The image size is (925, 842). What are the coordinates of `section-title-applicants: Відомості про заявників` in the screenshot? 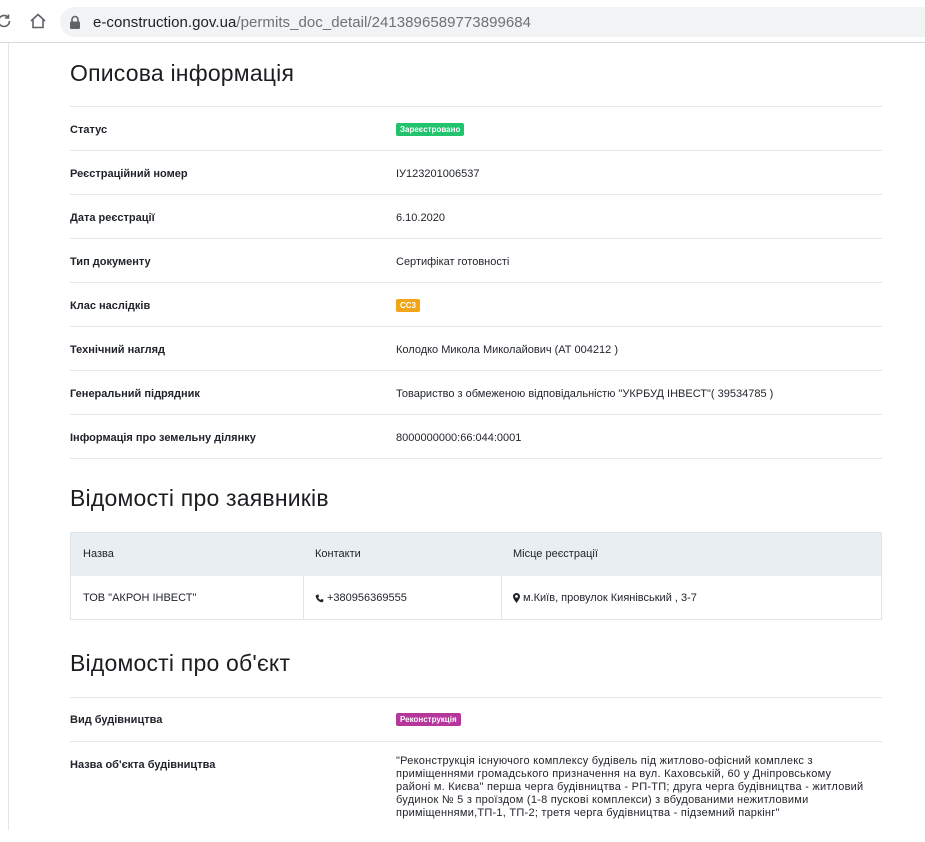 It's located at (199, 498).